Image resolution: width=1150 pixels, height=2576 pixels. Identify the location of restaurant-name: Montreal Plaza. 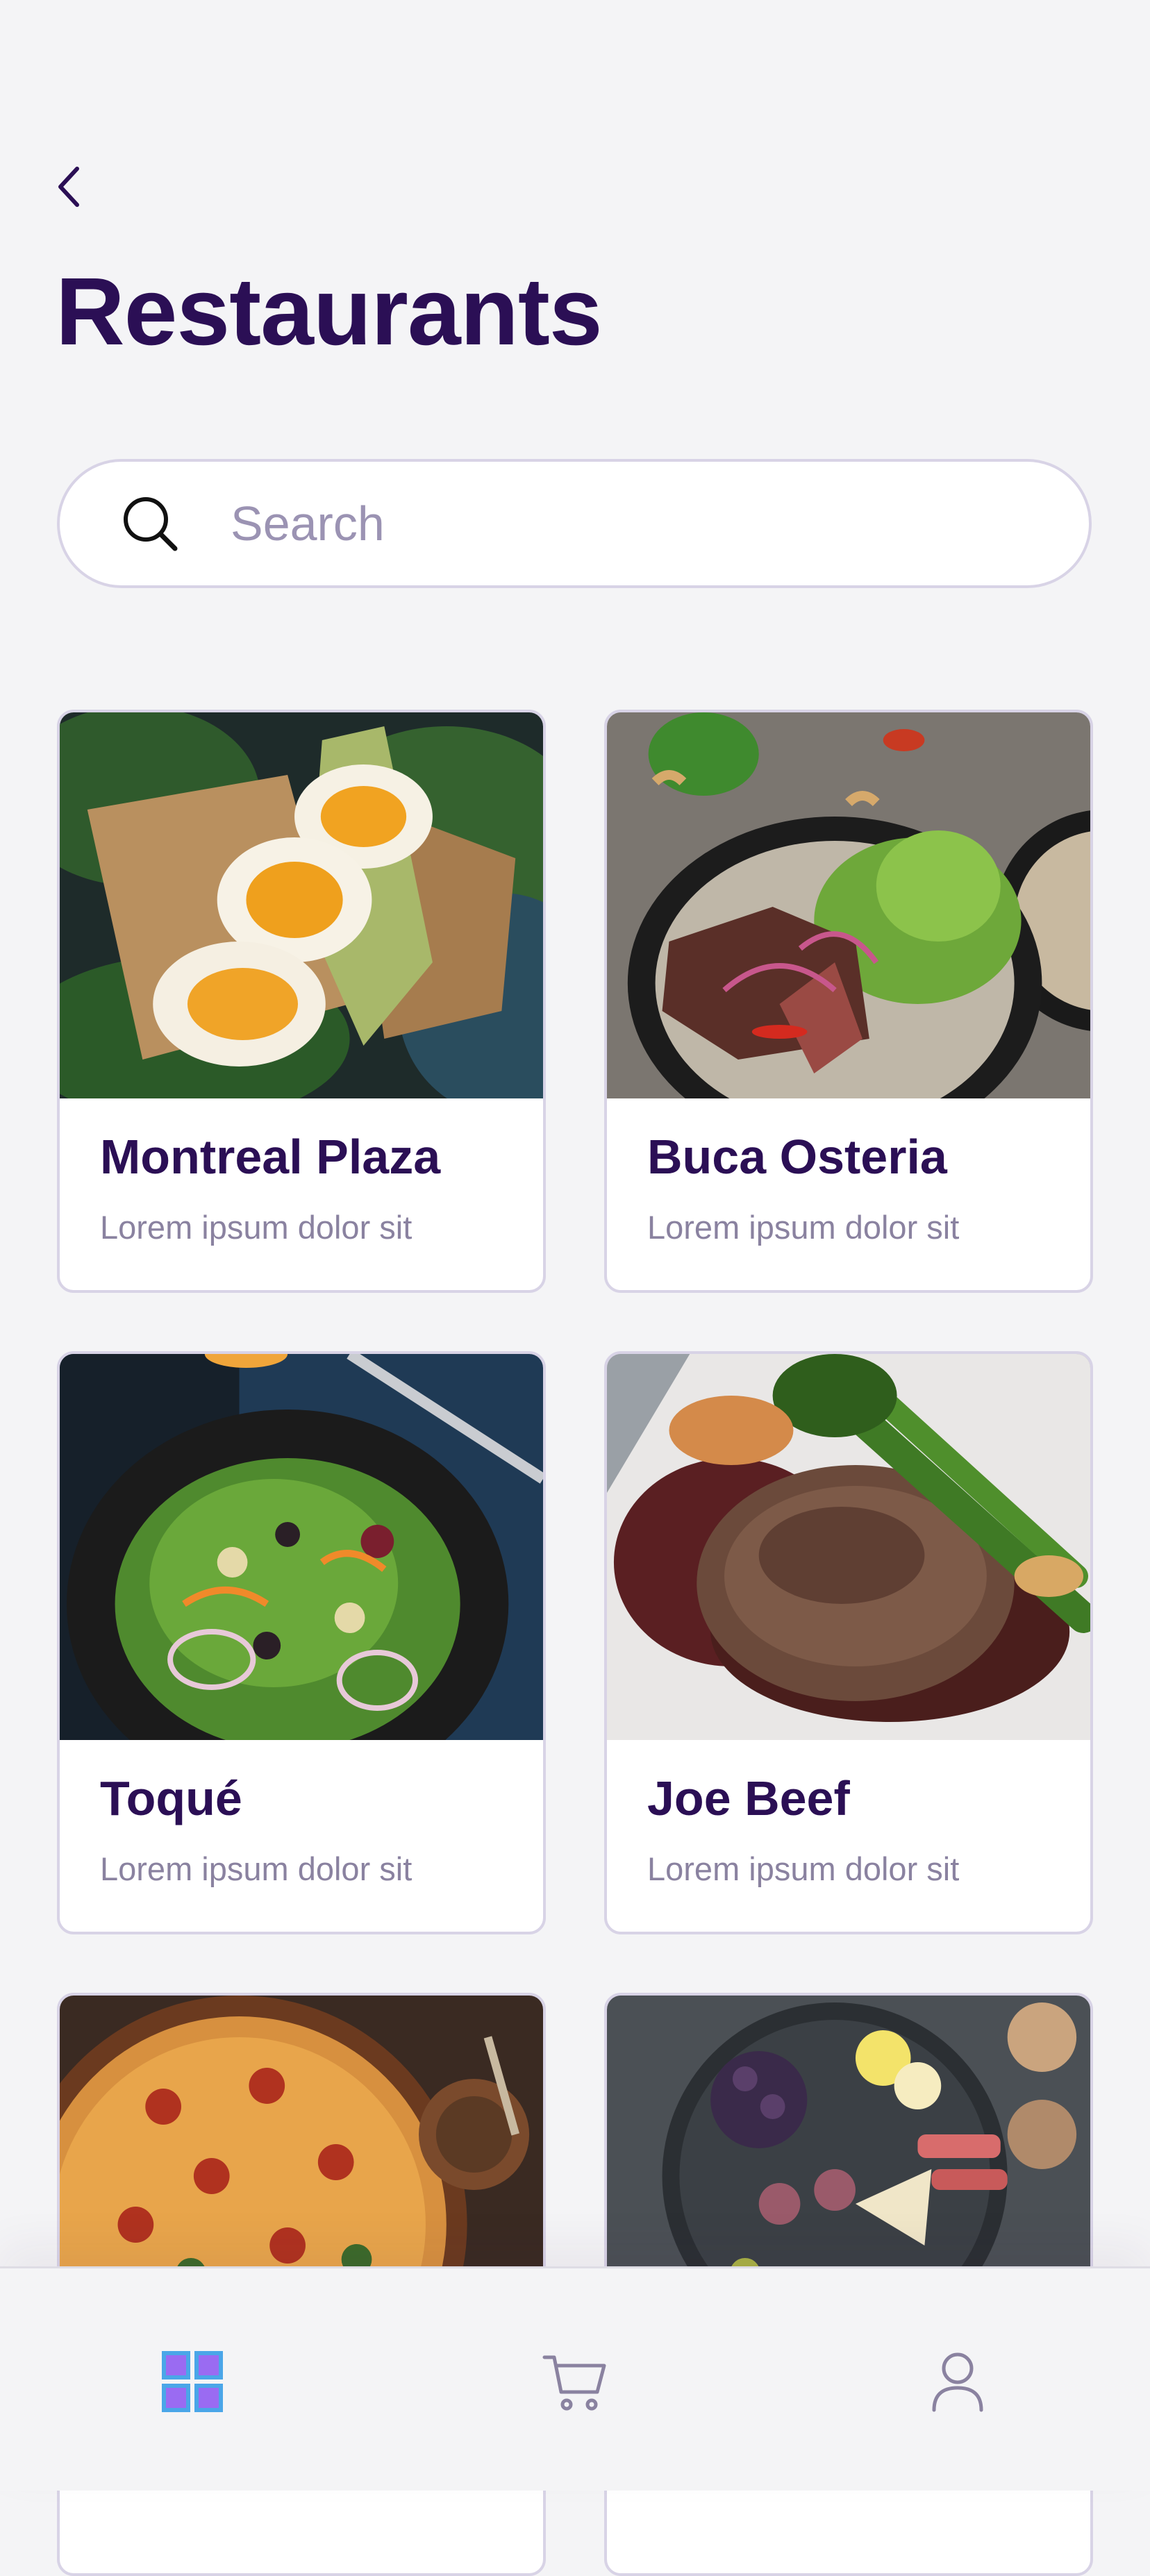
(270, 1157).